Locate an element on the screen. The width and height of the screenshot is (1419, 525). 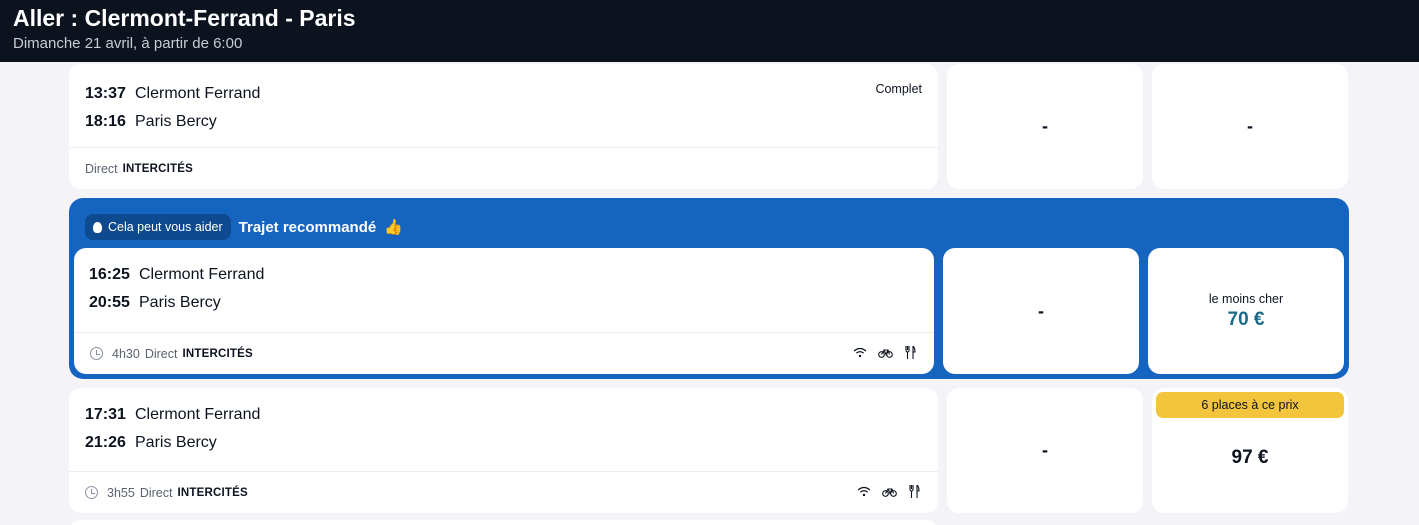
departure-time: 17:31 is located at coordinates (105, 414).